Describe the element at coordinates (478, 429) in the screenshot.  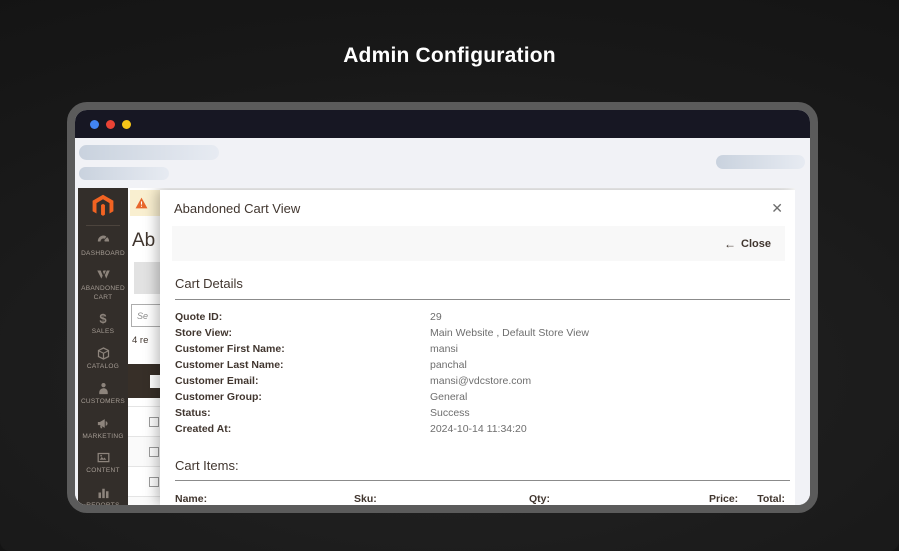
I see `detail-value: 2024-10-14 11:34:20` at that location.